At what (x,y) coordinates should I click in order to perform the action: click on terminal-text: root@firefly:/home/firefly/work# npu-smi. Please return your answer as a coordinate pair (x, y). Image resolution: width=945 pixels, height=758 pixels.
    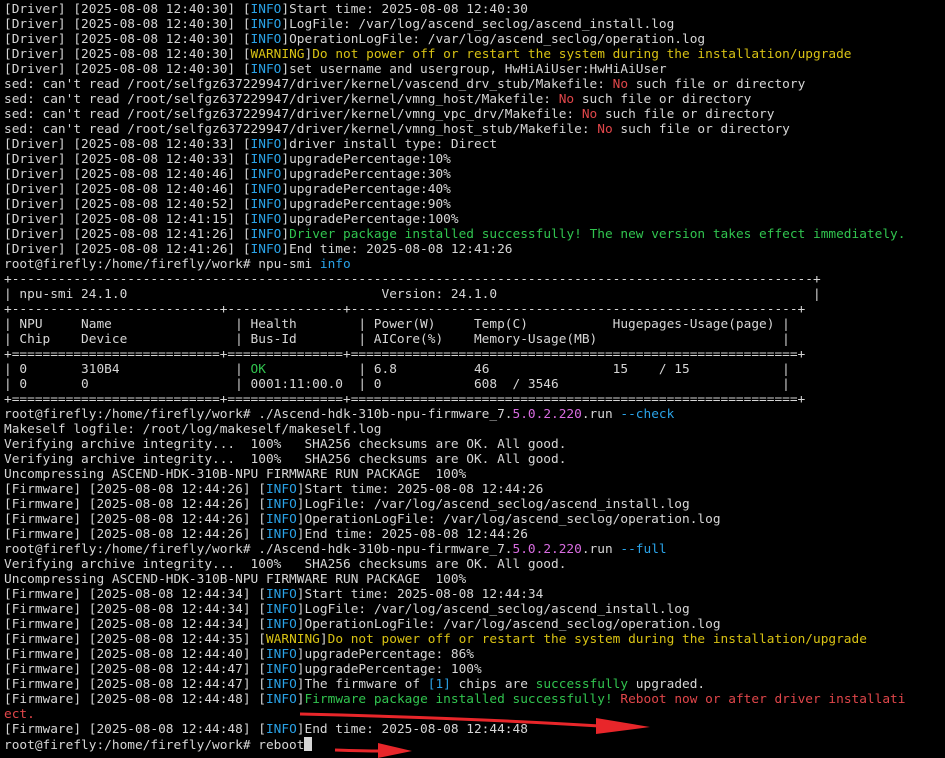
    Looking at the image, I should click on (162, 264).